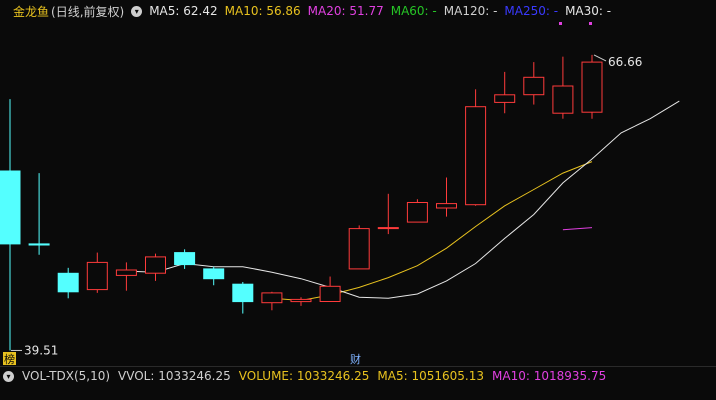  I want to click on panel-divider, so click(358, 366).